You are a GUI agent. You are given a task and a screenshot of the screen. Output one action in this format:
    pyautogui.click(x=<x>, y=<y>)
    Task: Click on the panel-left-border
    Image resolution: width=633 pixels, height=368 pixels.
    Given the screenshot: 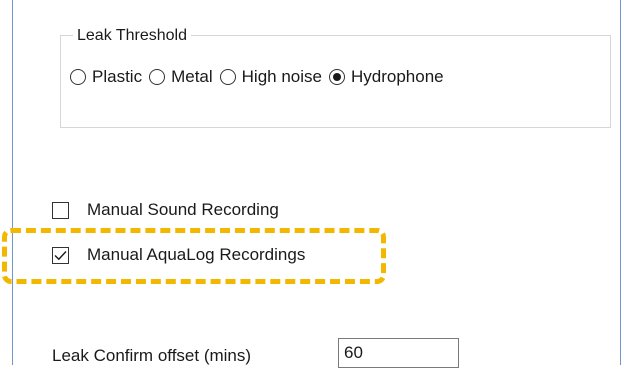 What is the action you would take?
    pyautogui.click(x=12, y=182)
    